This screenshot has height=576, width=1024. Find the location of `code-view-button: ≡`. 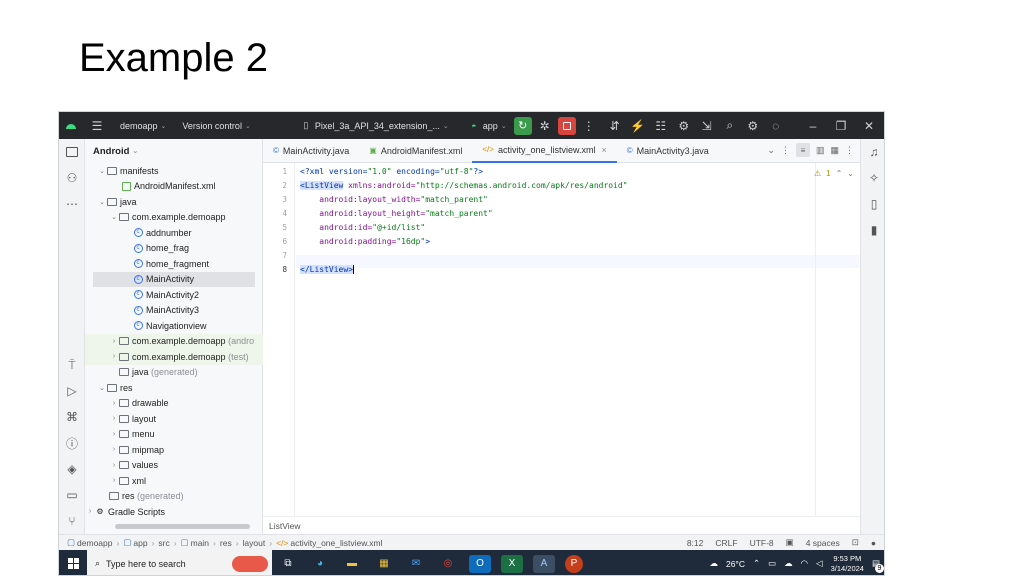

code-view-button: ≡ is located at coordinates (802, 150).